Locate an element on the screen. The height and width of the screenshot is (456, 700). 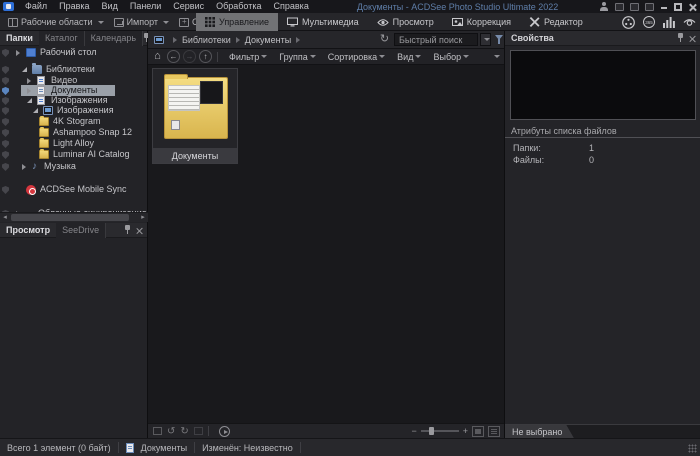
menu-view: Вид is located at coordinates (110, 6).